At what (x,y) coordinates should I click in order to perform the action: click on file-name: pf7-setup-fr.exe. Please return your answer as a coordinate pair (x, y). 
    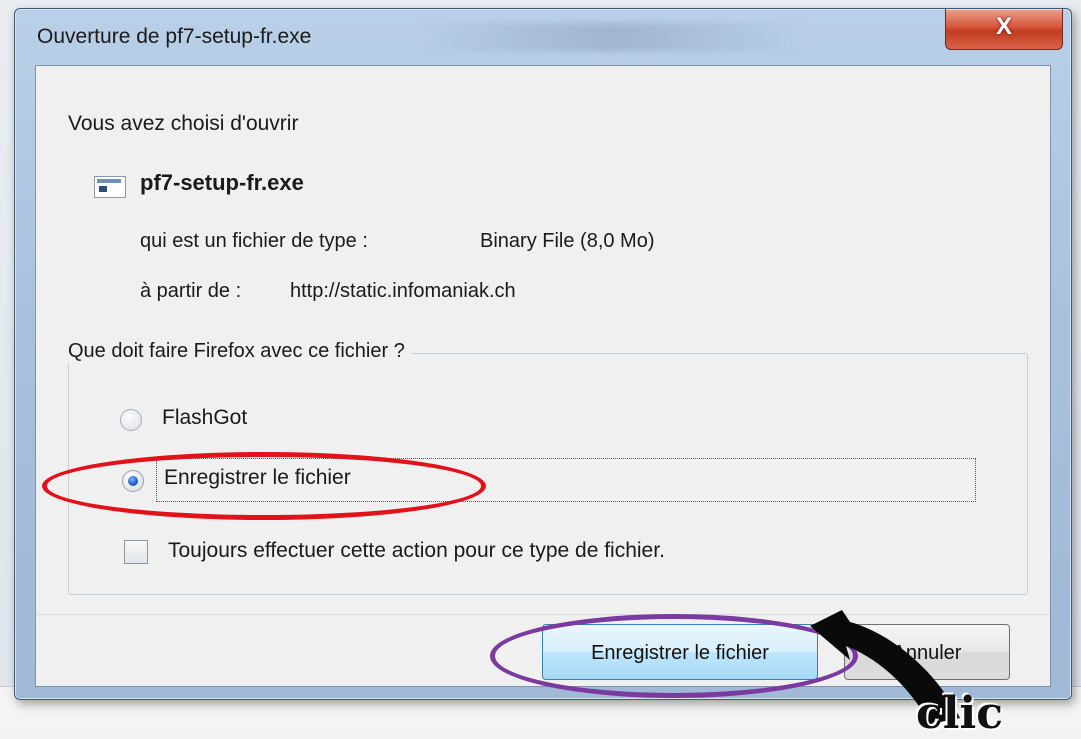
    Looking at the image, I should click on (222, 182).